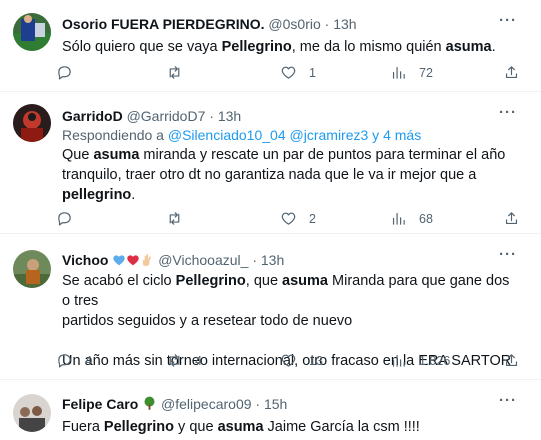  I want to click on action-bar: 1 72, so click(291, 74).